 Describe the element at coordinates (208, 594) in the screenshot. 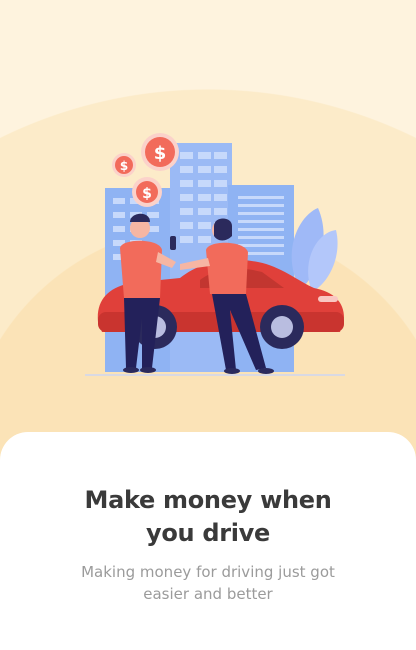

I see `subtitle-line: easier and better` at that location.